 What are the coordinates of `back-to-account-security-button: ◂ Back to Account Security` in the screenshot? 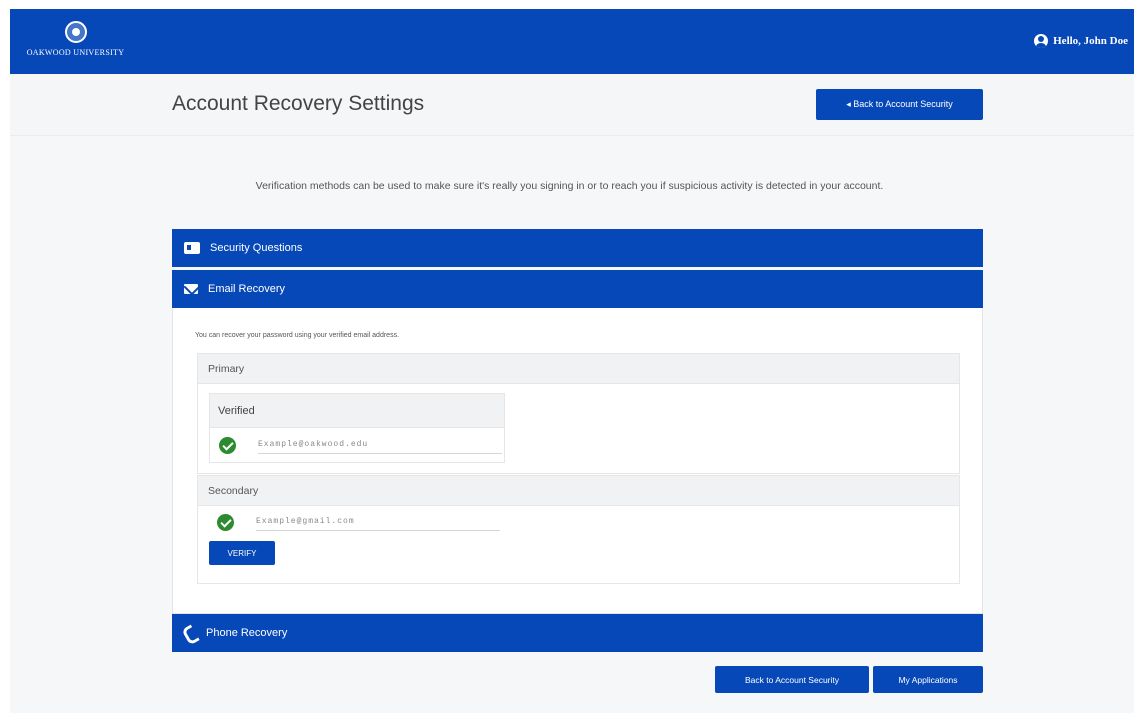 It's located at (899, 104).